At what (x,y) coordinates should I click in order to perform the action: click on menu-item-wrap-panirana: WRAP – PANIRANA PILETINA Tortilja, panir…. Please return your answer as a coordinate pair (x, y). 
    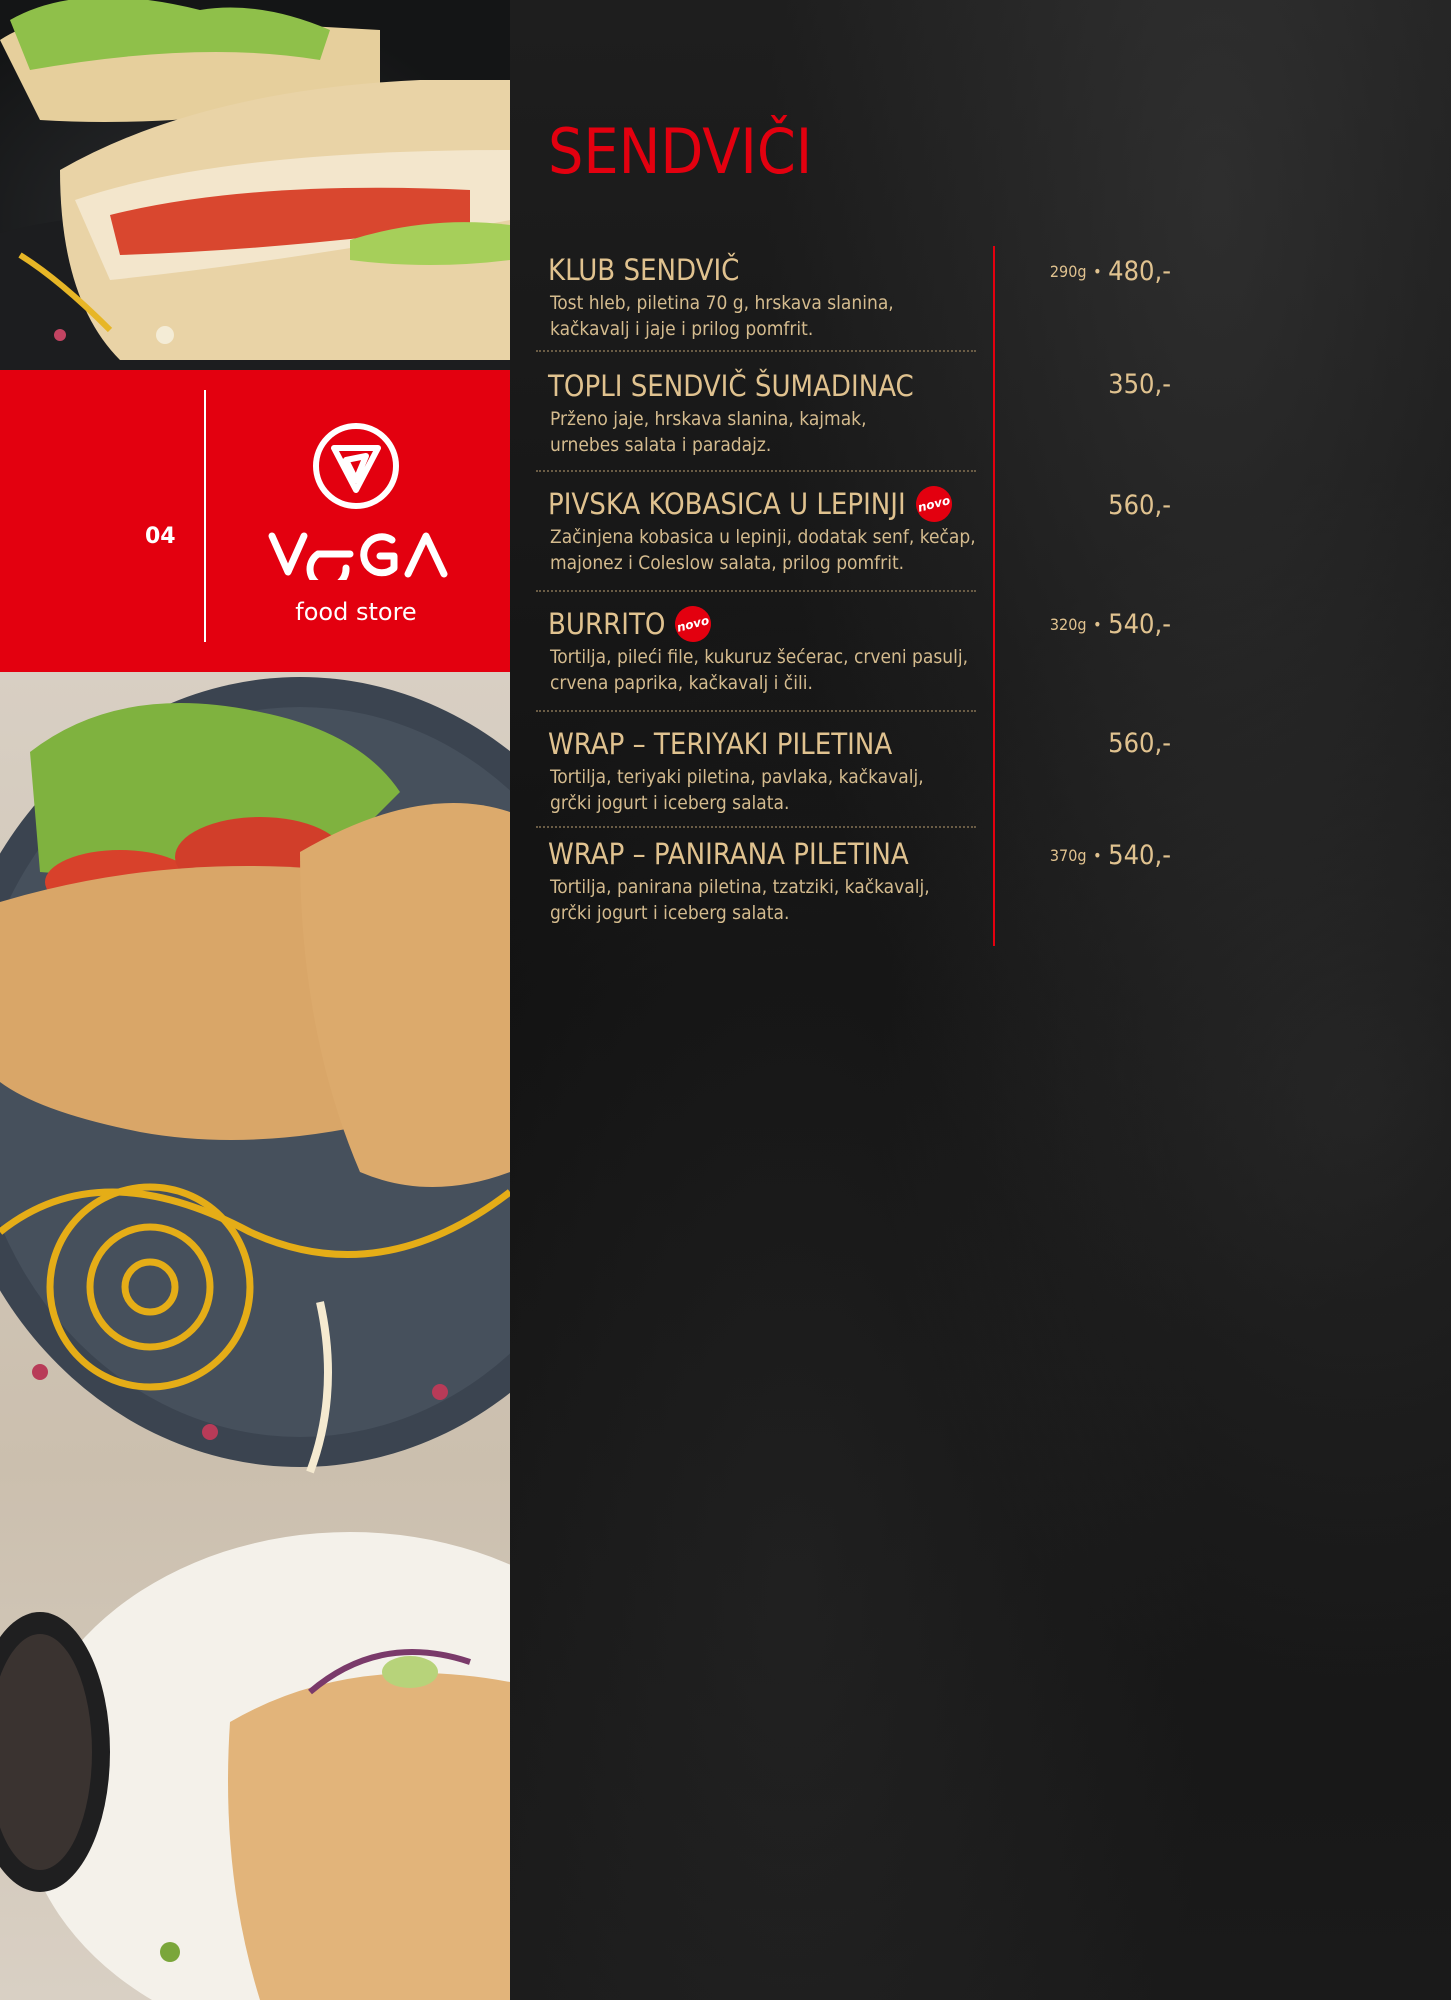
    Looking at the image, I should click on (763, 881).